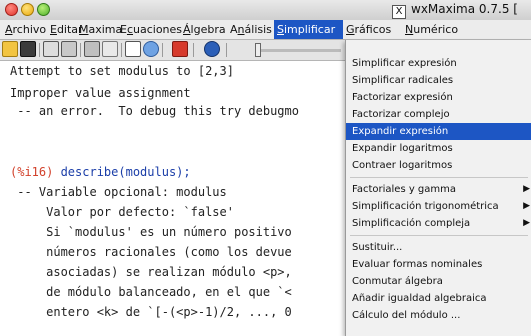  I want to click on menu-item-label: Simplificación trigonométrica, so click(425, 206).